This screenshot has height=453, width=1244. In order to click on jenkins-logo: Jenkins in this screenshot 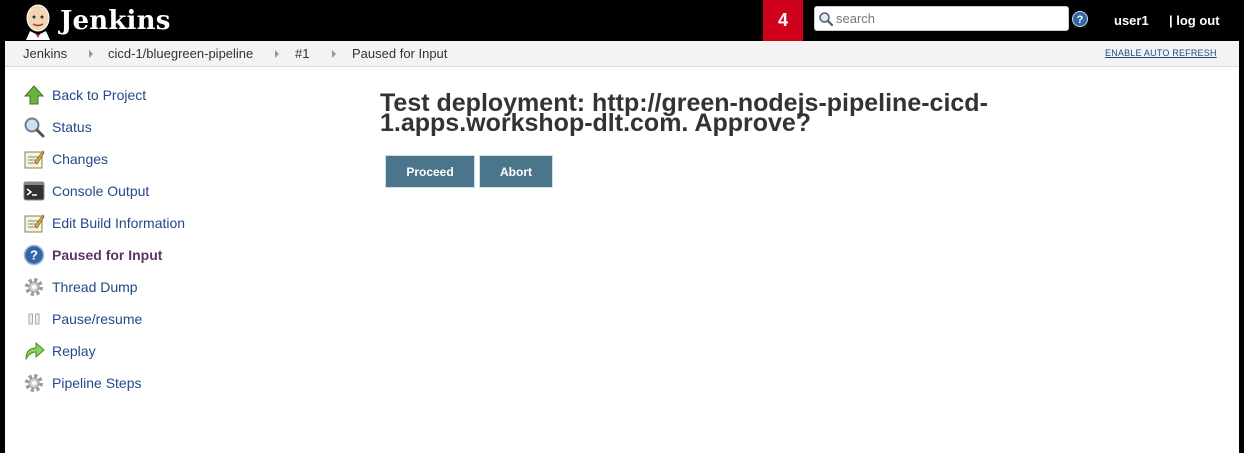, I will do `click(95, 21)`.